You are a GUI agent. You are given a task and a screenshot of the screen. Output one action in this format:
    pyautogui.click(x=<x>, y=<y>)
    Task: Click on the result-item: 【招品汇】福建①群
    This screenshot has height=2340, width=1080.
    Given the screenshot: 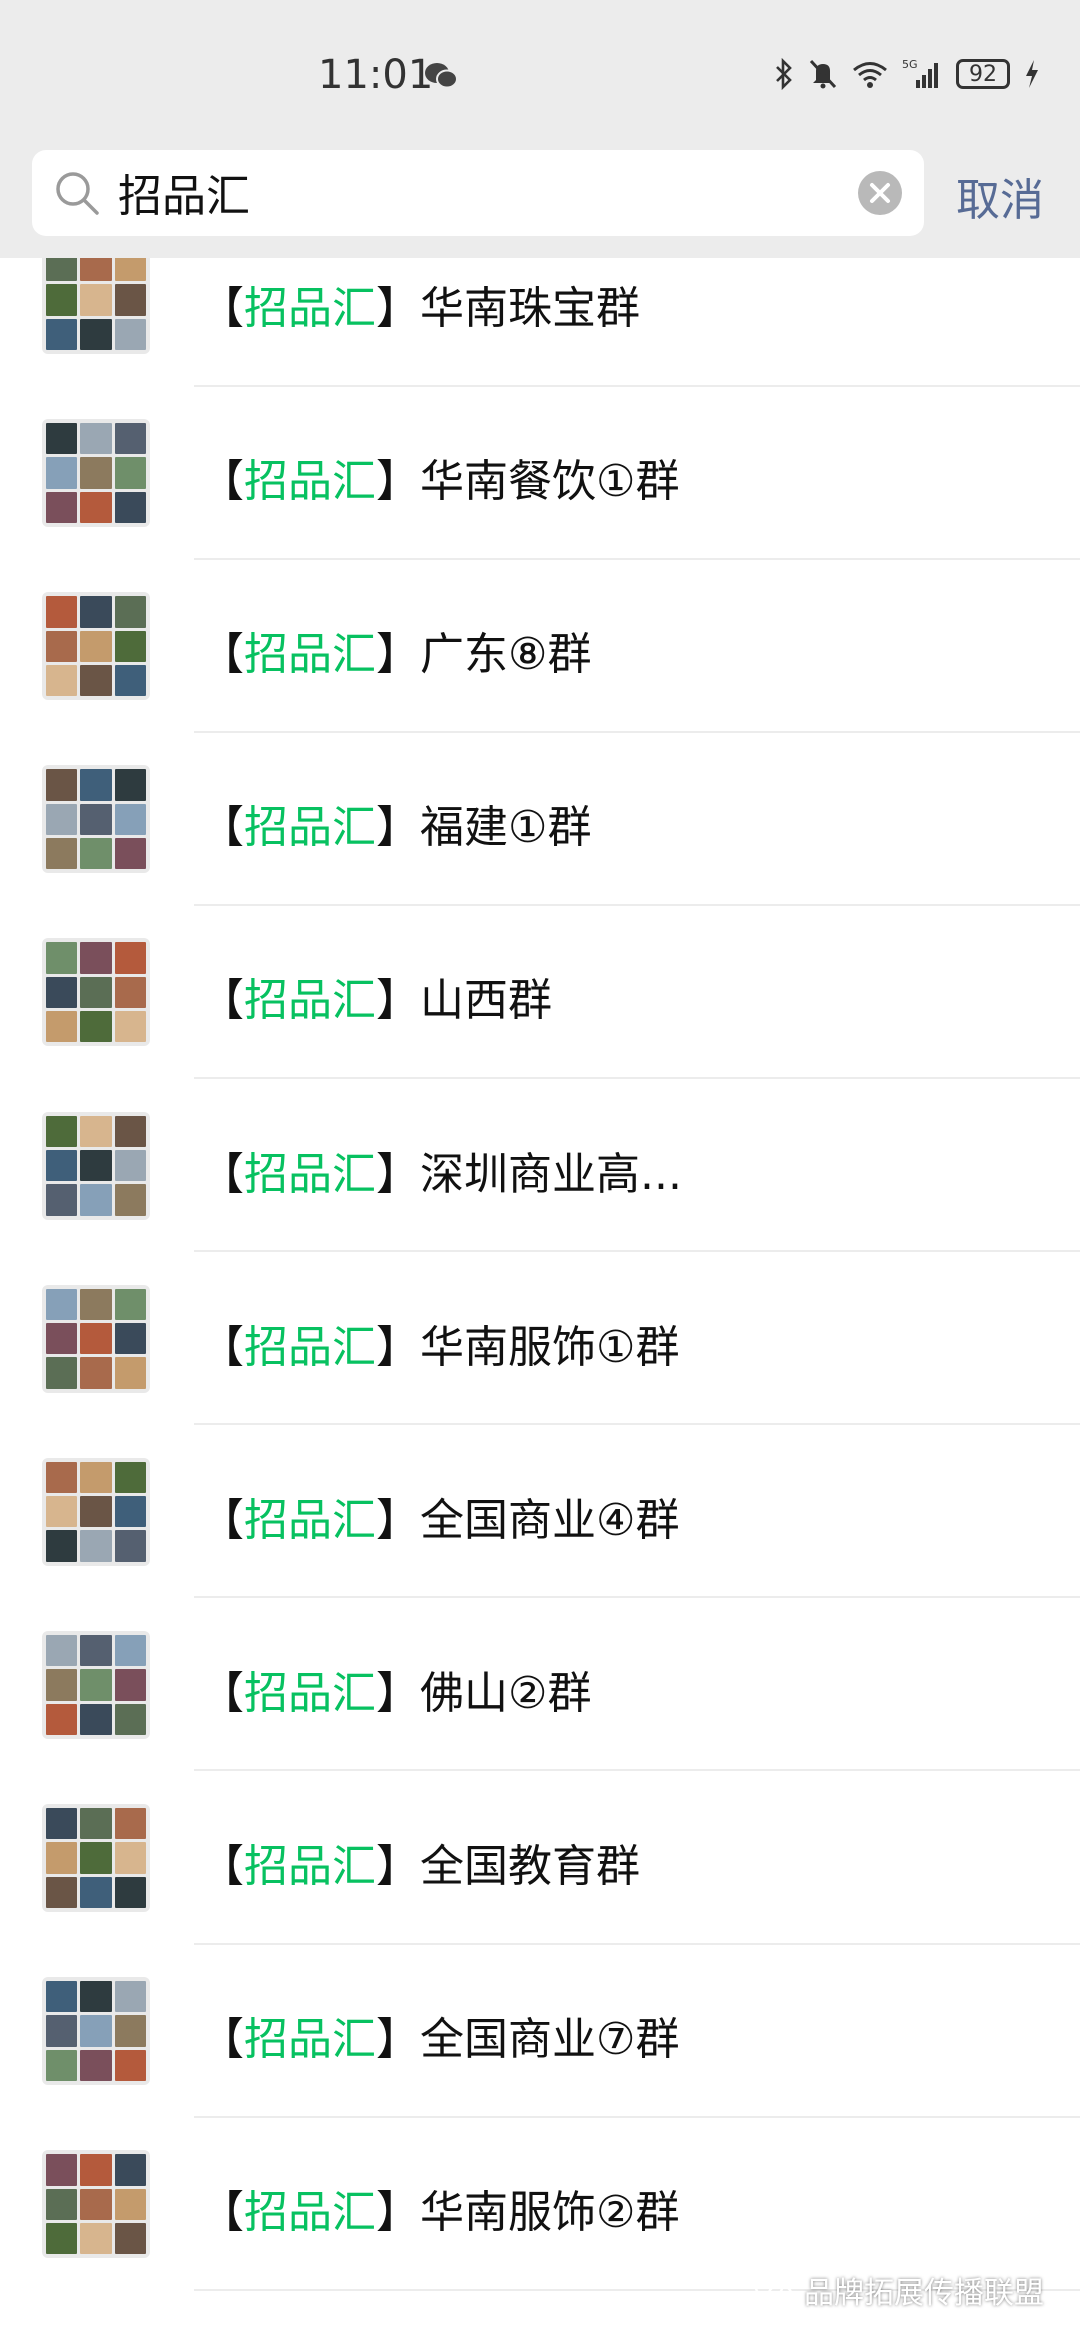 What is the action you would take?
    pyautogui.click(x=540, y=819)
    